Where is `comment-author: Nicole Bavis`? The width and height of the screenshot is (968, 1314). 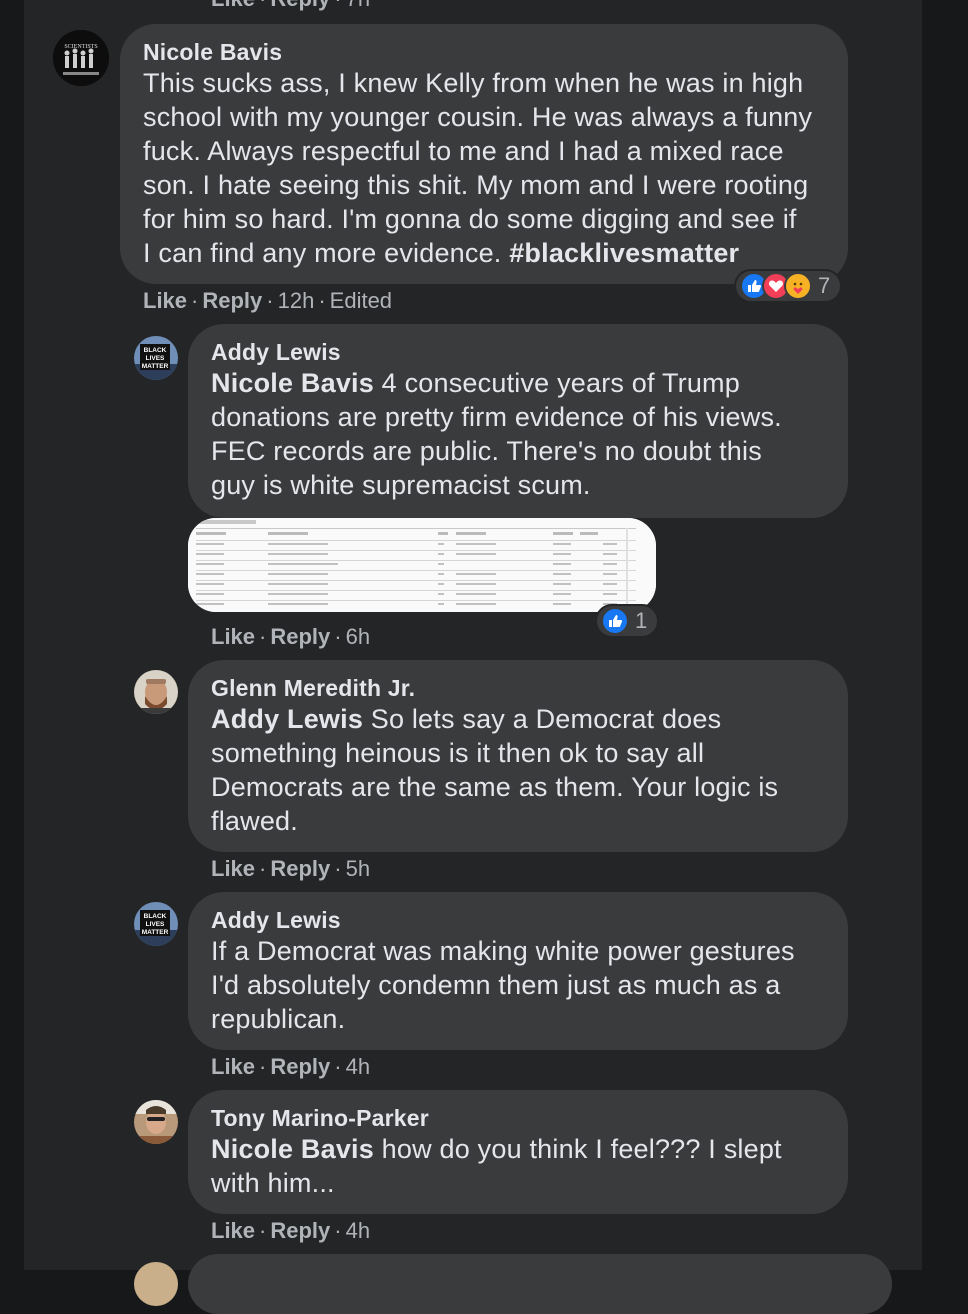 comment-author: Nicole Bavis is located at coordinates (212, 52).